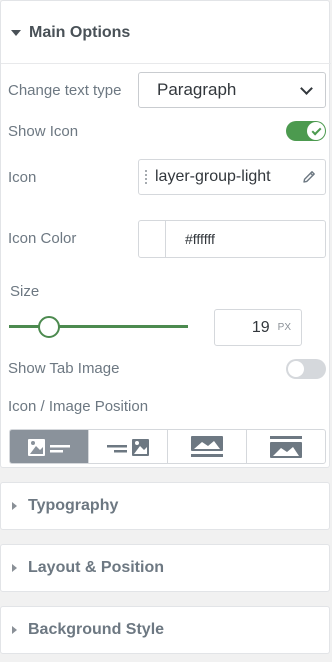 The image size is (332, 662). I want to click on image-left-icon, so click(49, 447).